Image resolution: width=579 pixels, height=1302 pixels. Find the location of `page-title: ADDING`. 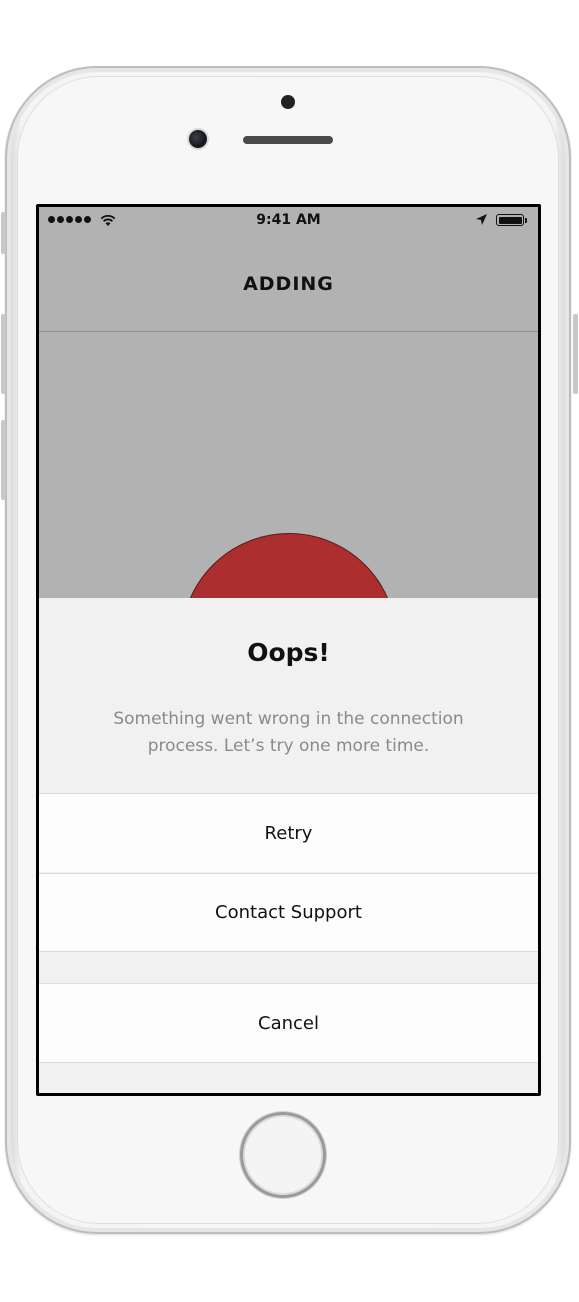

page-title: ADDING is located at coordinates (288, 284).